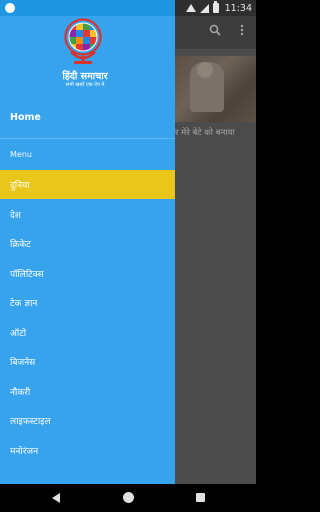  I want to click on menu-item-desh: देश, so click(87, 214).